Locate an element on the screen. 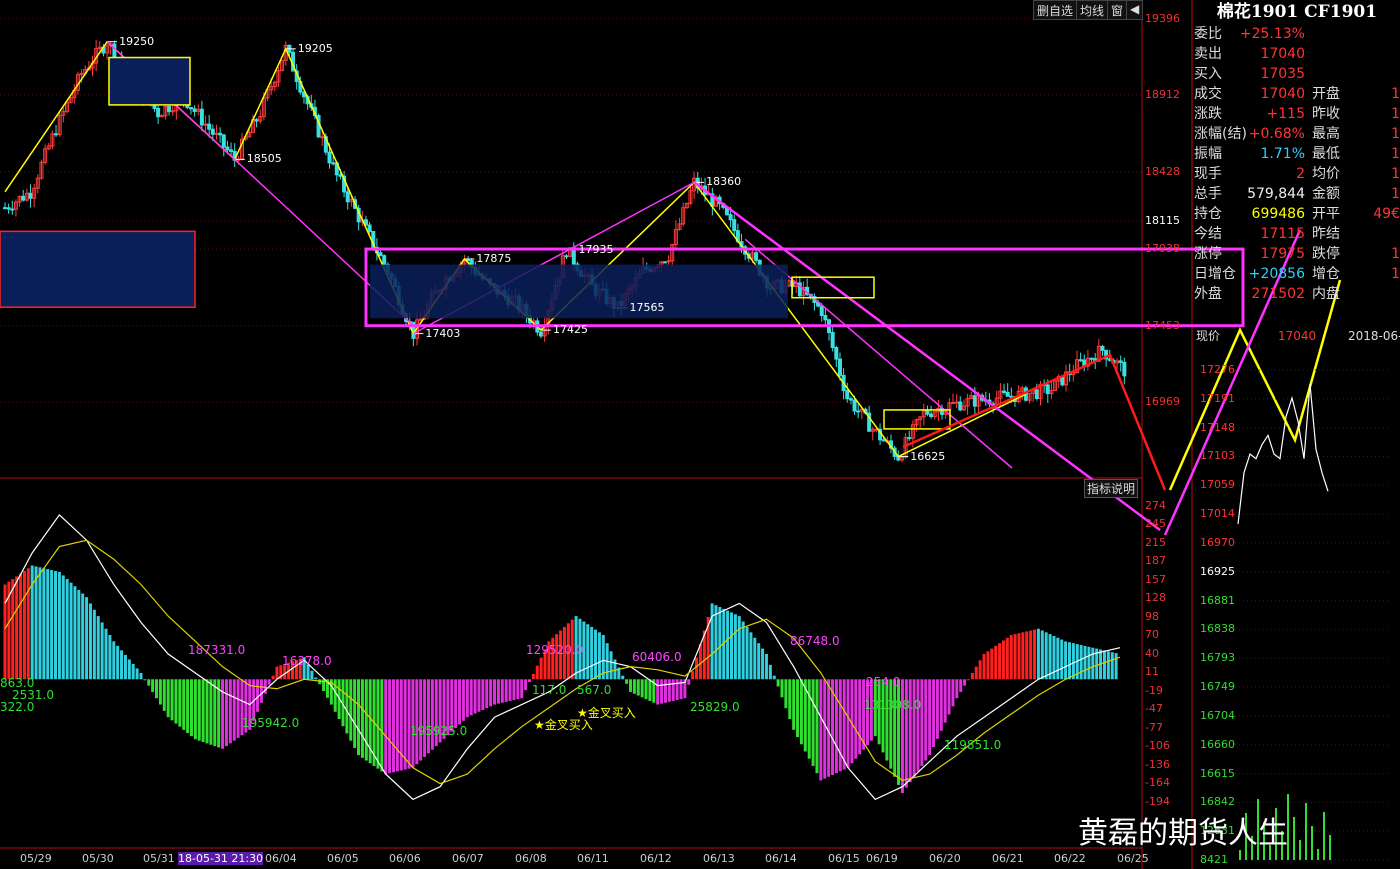 This screenshot has width=1400, height=869. macd-tick-label: -19 is located at coordinates (1154, 691).